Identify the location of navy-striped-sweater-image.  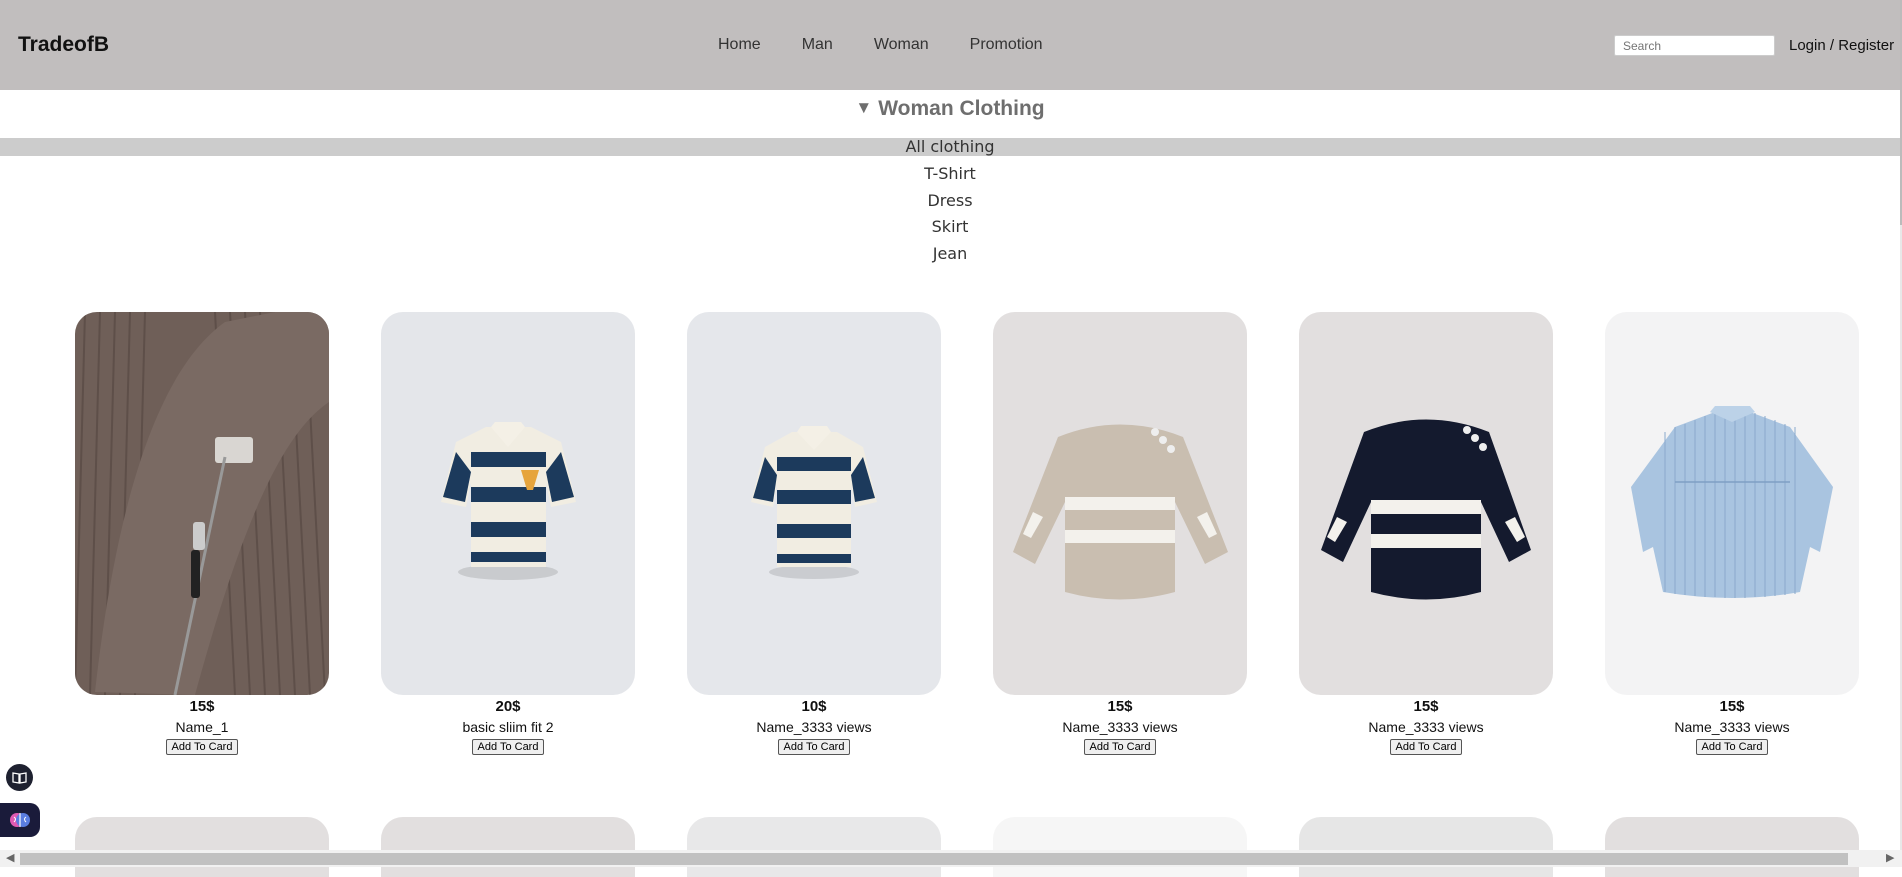
(1426, 503).